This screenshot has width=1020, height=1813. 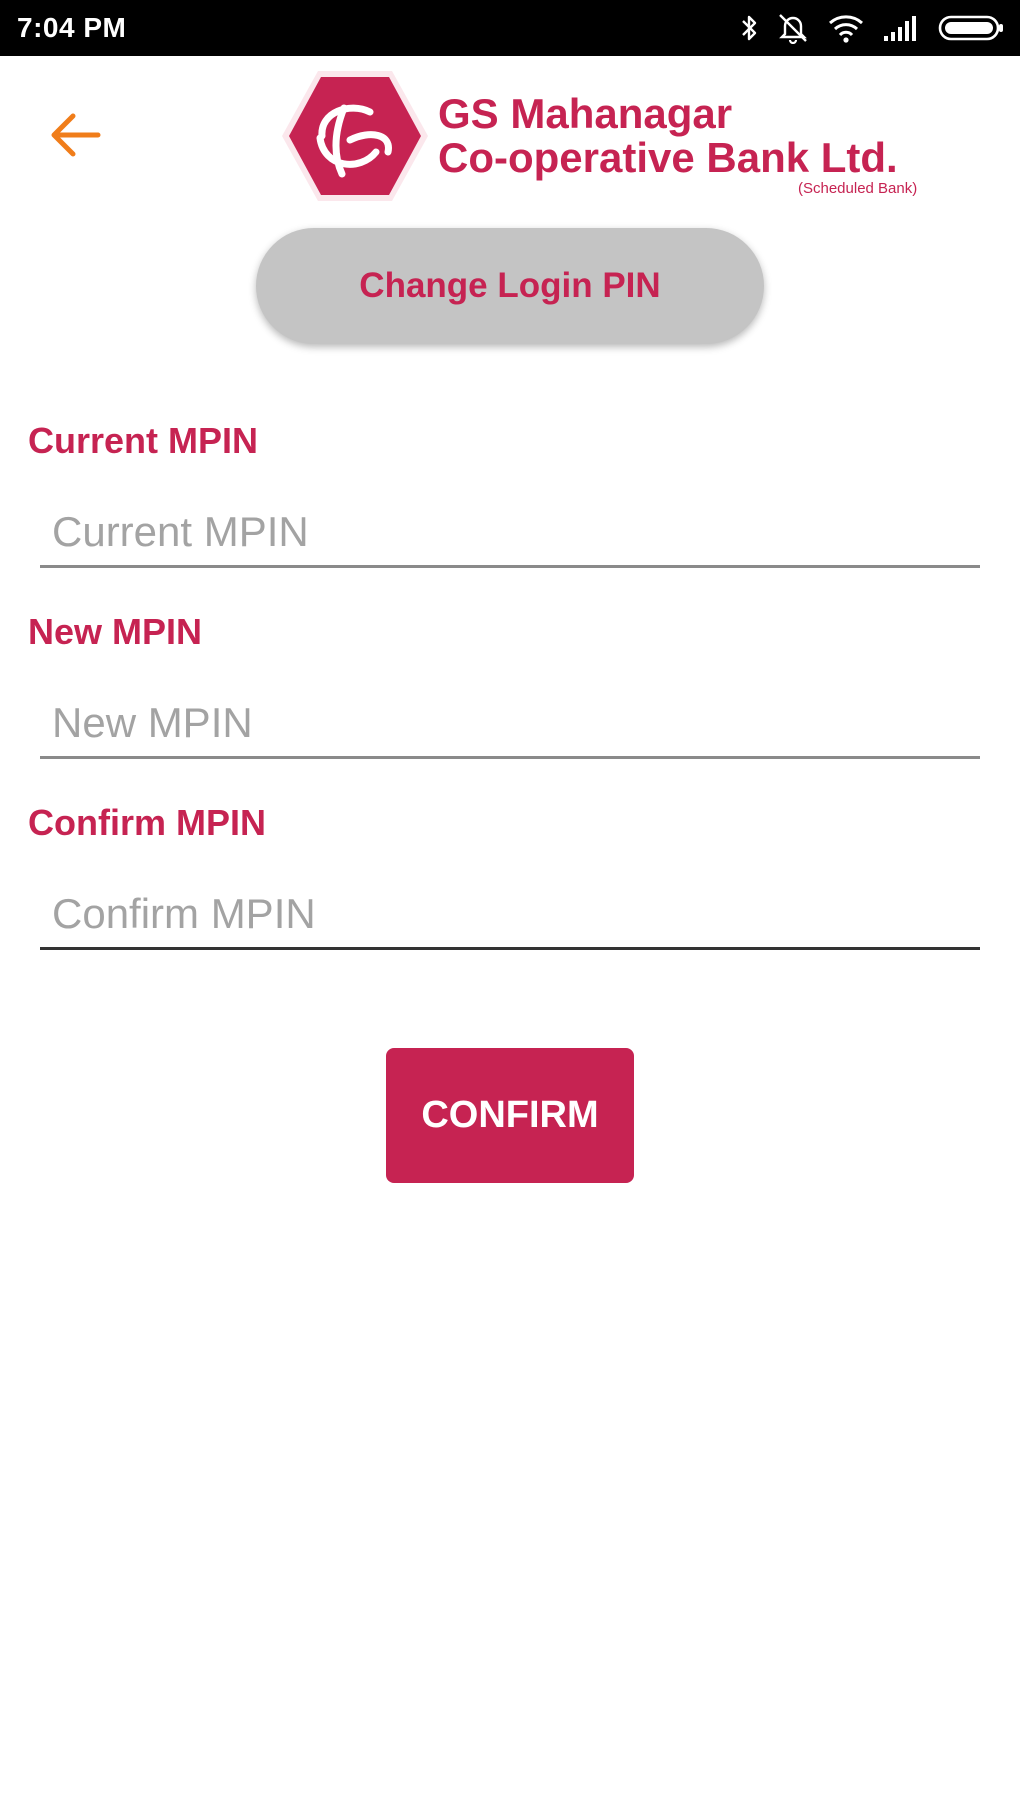 I want to click on alarm-off-icon, so click(x=793, y=28).